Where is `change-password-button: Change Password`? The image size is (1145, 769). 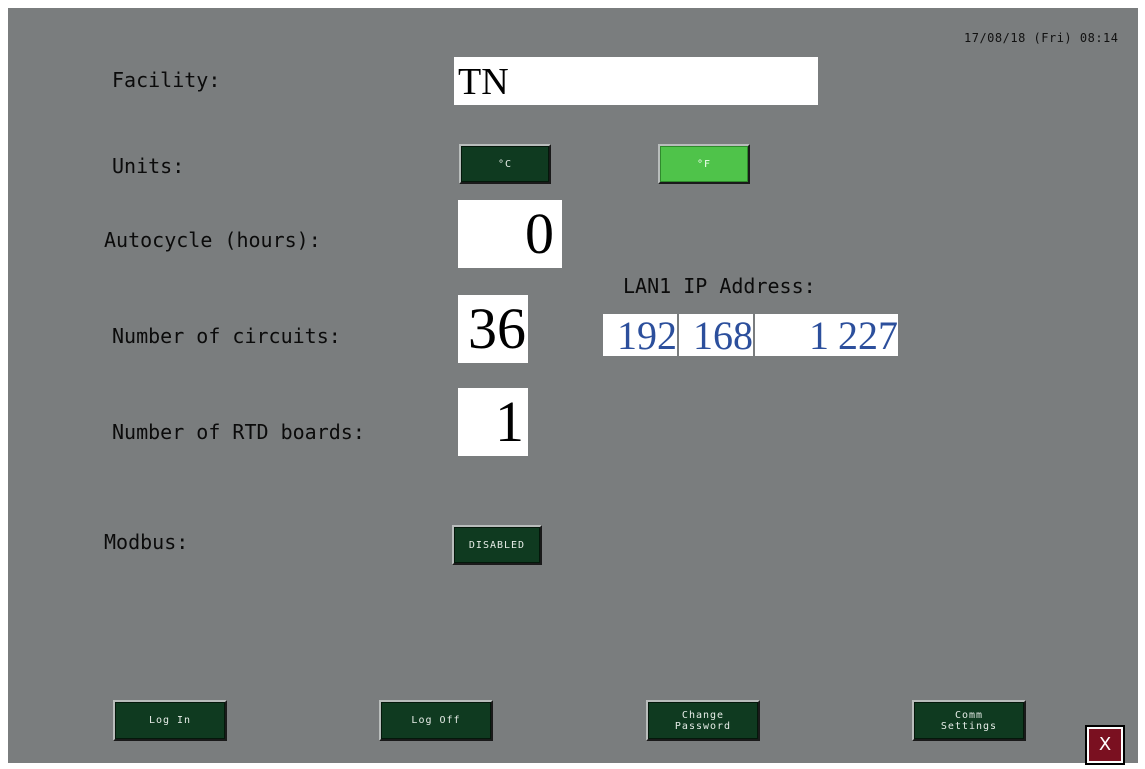 change-password-button: Change Password is located at coordinates (703, 720).